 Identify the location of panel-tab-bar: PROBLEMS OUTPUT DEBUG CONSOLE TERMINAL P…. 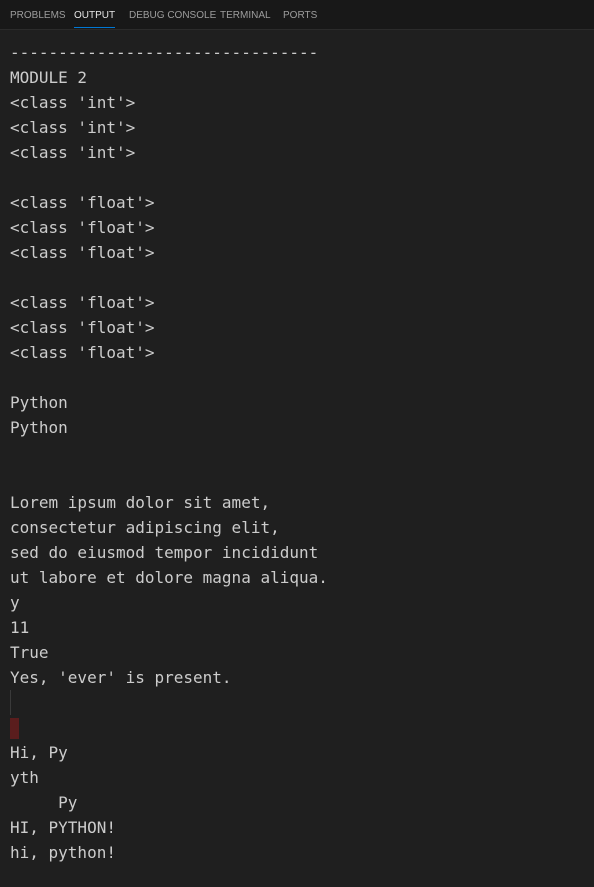
(297, 15).